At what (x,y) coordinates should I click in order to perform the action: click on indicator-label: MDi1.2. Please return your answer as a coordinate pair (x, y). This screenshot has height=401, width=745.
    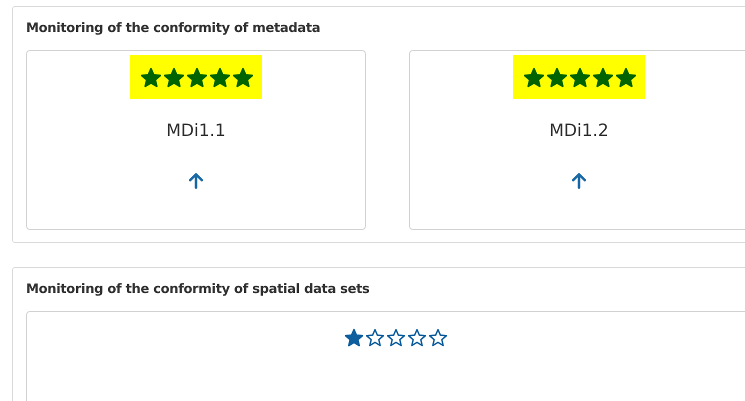
    Looking at the image, I should click on (579, 131).